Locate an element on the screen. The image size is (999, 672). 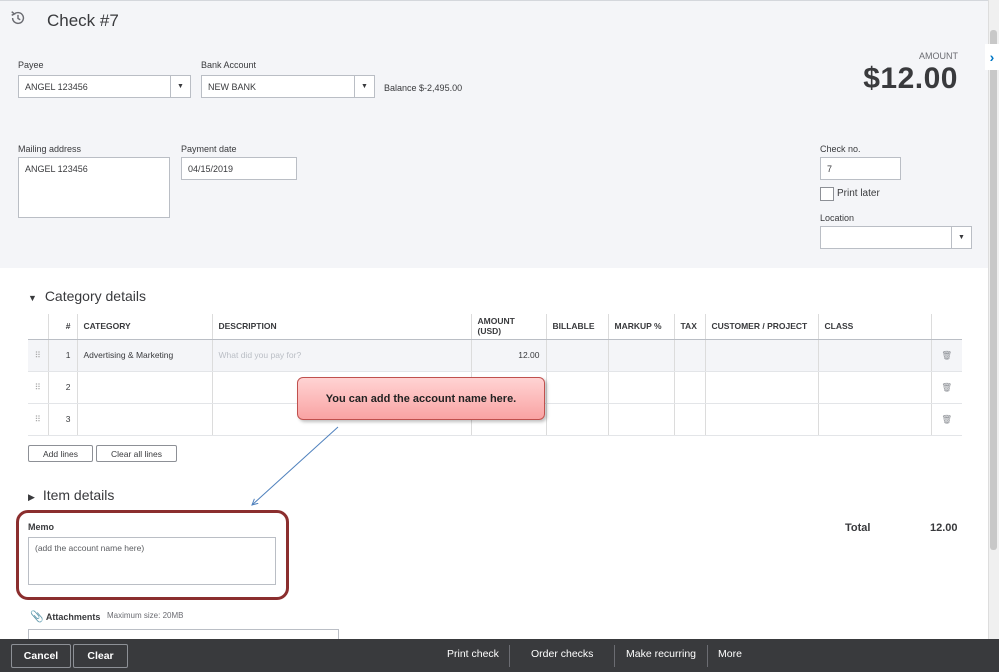
column-header: CLASS is located at coordinates (875, 327).